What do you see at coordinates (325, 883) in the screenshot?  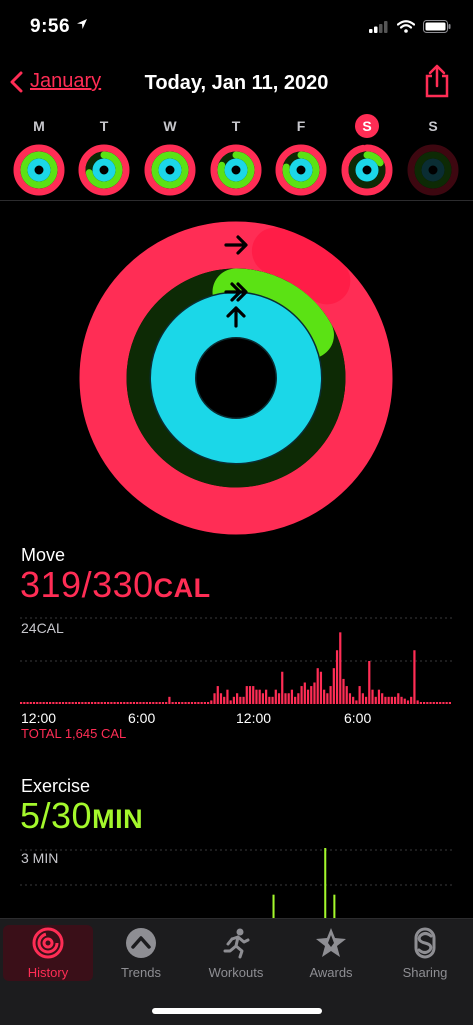 I see `exercise-chart-bar` at bounding box center [325, 883].